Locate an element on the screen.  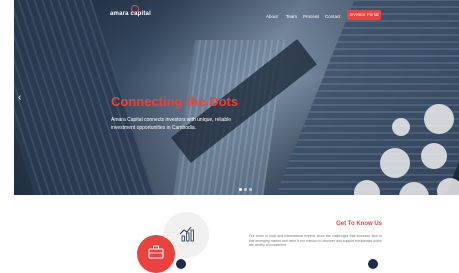
investor-portal-button: Investor Portal is located at coordinates (364, 15).